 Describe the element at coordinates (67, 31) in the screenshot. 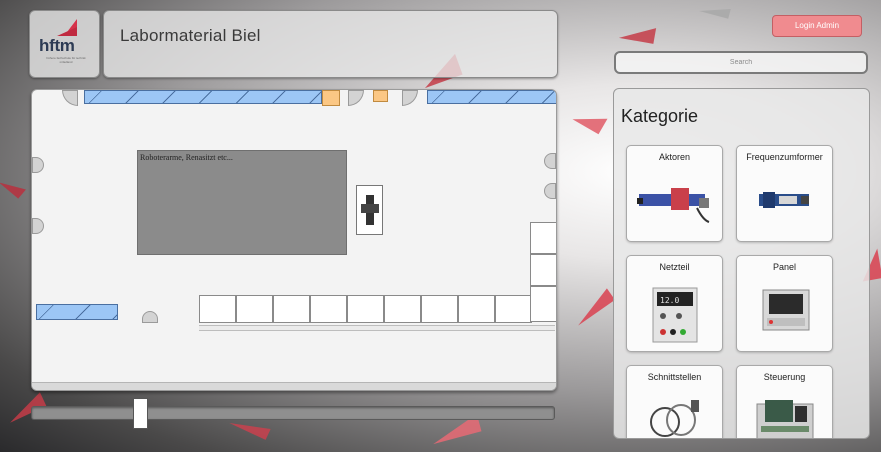

I see `logo-mark-icon` at that location.